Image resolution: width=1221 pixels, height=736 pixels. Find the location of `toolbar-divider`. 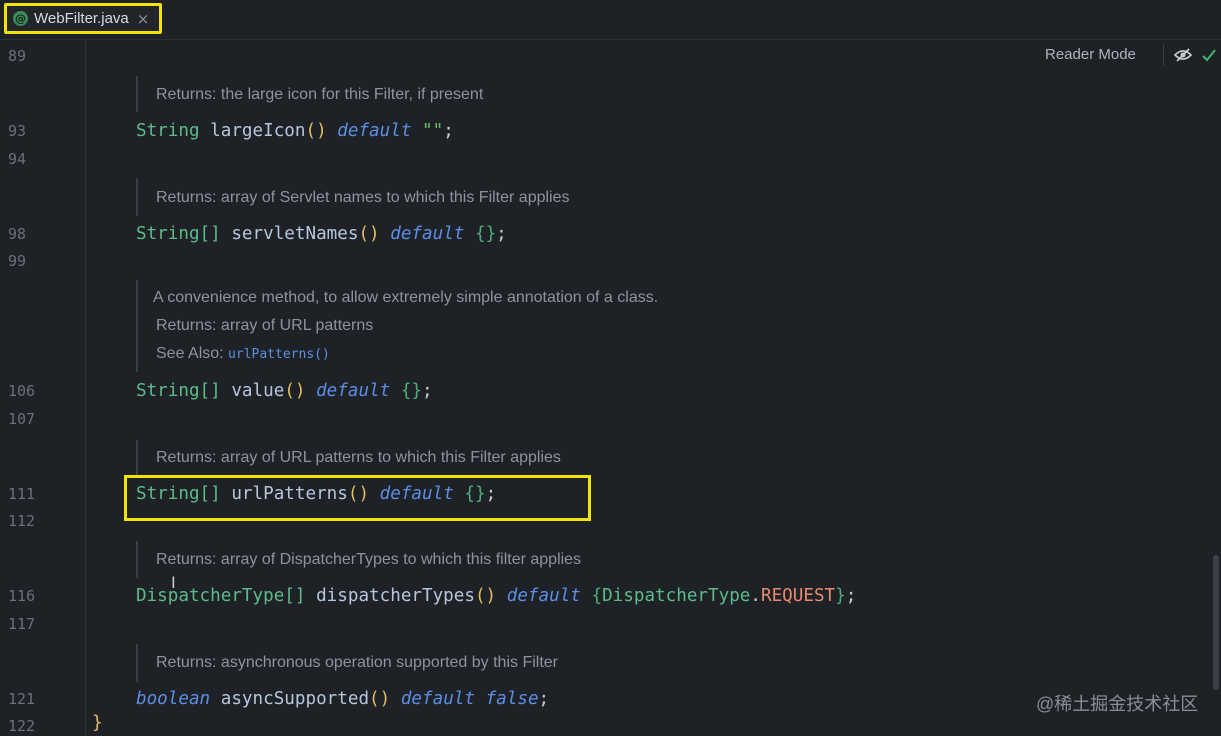

toolbar-divider is located at coordinates (1163, 55).